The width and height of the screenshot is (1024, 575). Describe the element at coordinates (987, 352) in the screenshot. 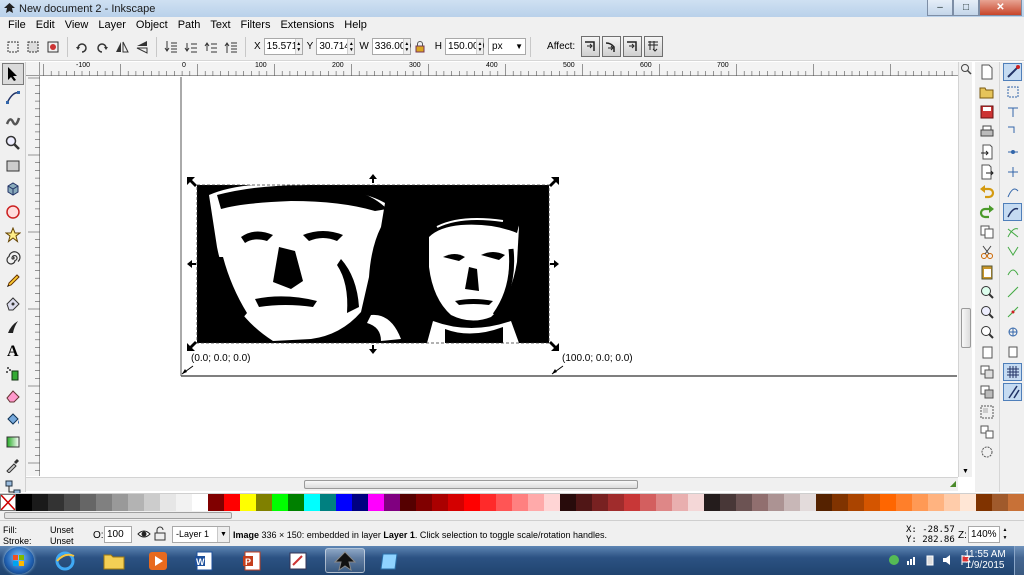

I see `duplicate-icon` at that location.